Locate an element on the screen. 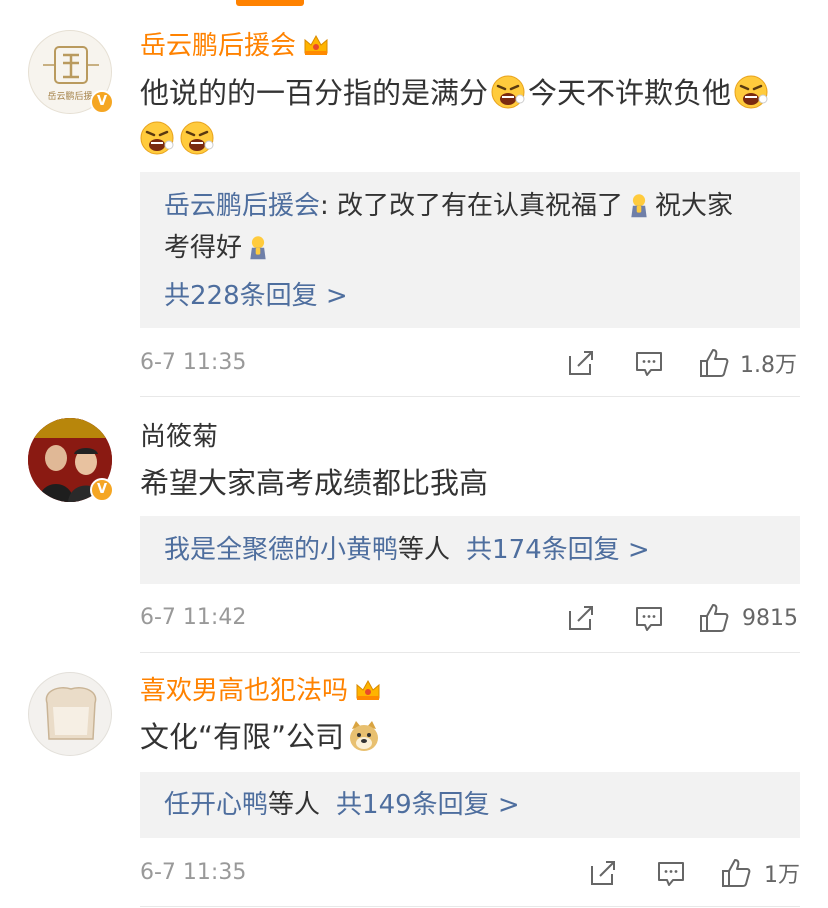 The height and width of the screenshot is (908, 828). comment-username: 尚筱菊 is located at coordinates (179, 437).